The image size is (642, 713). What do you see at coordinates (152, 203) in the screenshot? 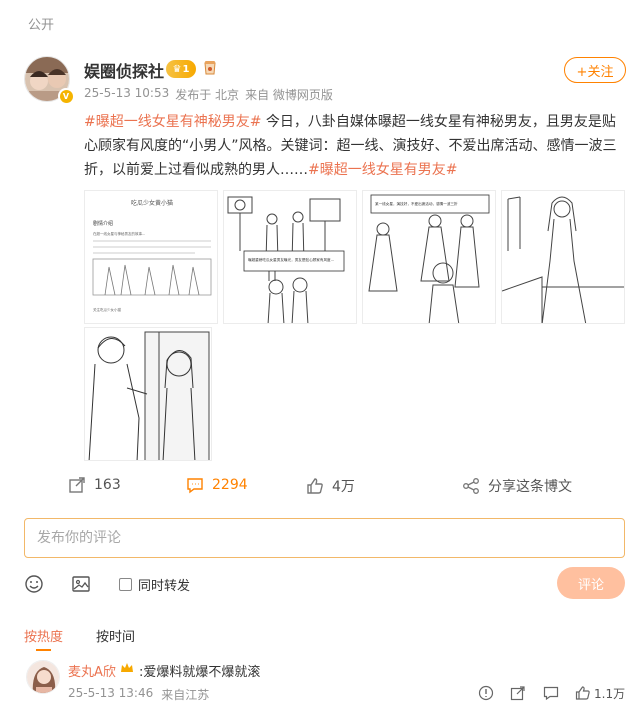
I see `image-1-title: 吃瓜少女黄小猫` at bounding box center [152, 203].